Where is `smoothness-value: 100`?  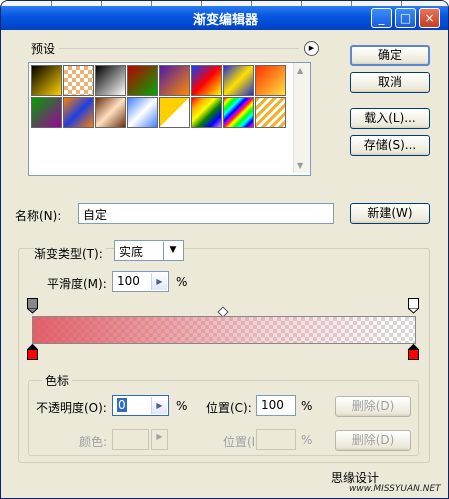 smoothness-value: 100 is located at coordinates (128, 281).